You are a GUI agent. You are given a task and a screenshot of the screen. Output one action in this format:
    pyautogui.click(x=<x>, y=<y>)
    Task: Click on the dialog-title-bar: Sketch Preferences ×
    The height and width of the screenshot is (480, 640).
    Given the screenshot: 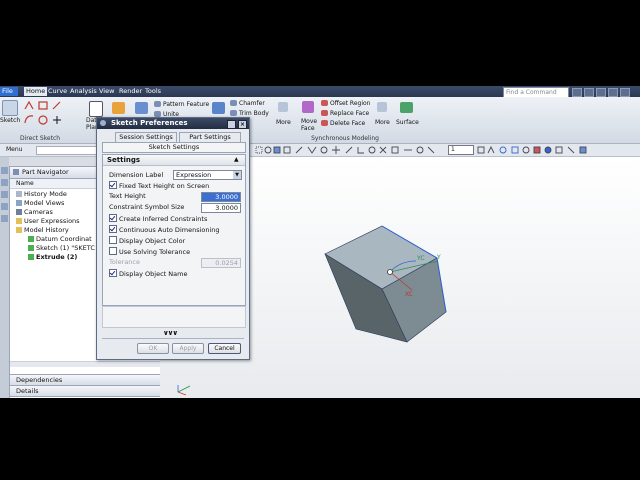 What is the action you would take?
    pyautogui.click(x=173, y=123)
    